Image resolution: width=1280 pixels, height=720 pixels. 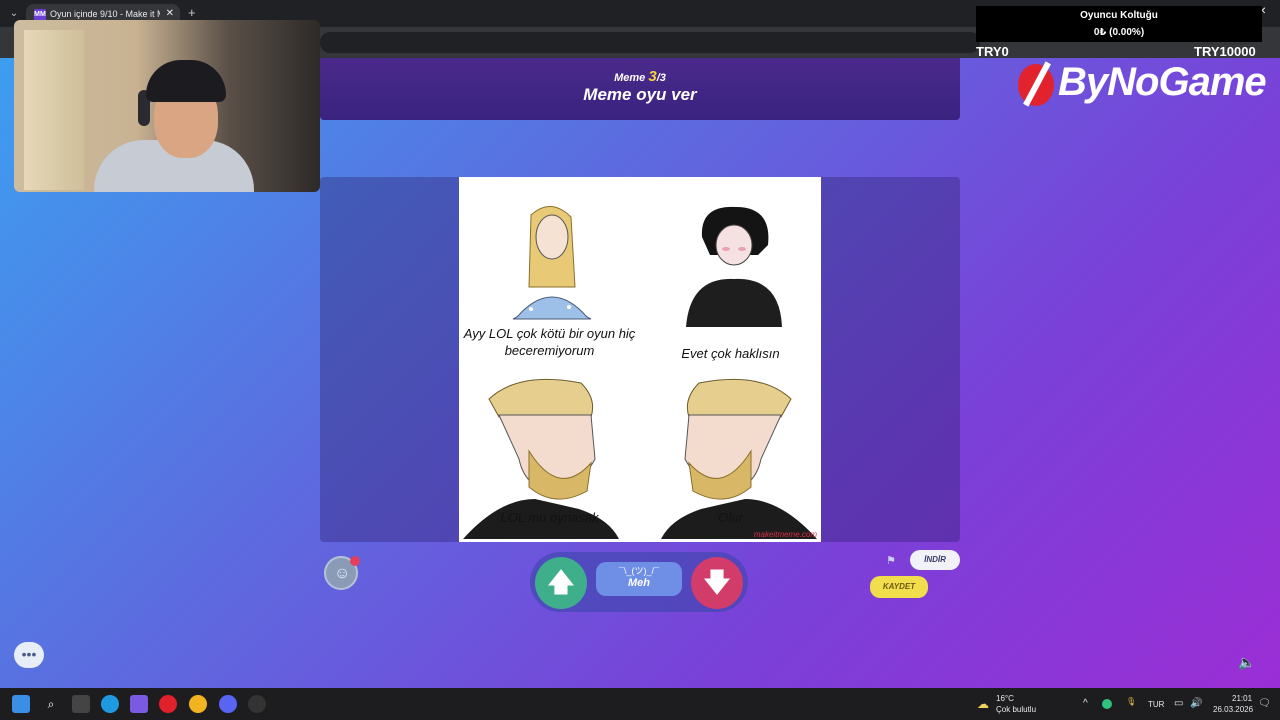 I want to click on meme-watermark: makeitmeme.com, so click(x=785, y=534).